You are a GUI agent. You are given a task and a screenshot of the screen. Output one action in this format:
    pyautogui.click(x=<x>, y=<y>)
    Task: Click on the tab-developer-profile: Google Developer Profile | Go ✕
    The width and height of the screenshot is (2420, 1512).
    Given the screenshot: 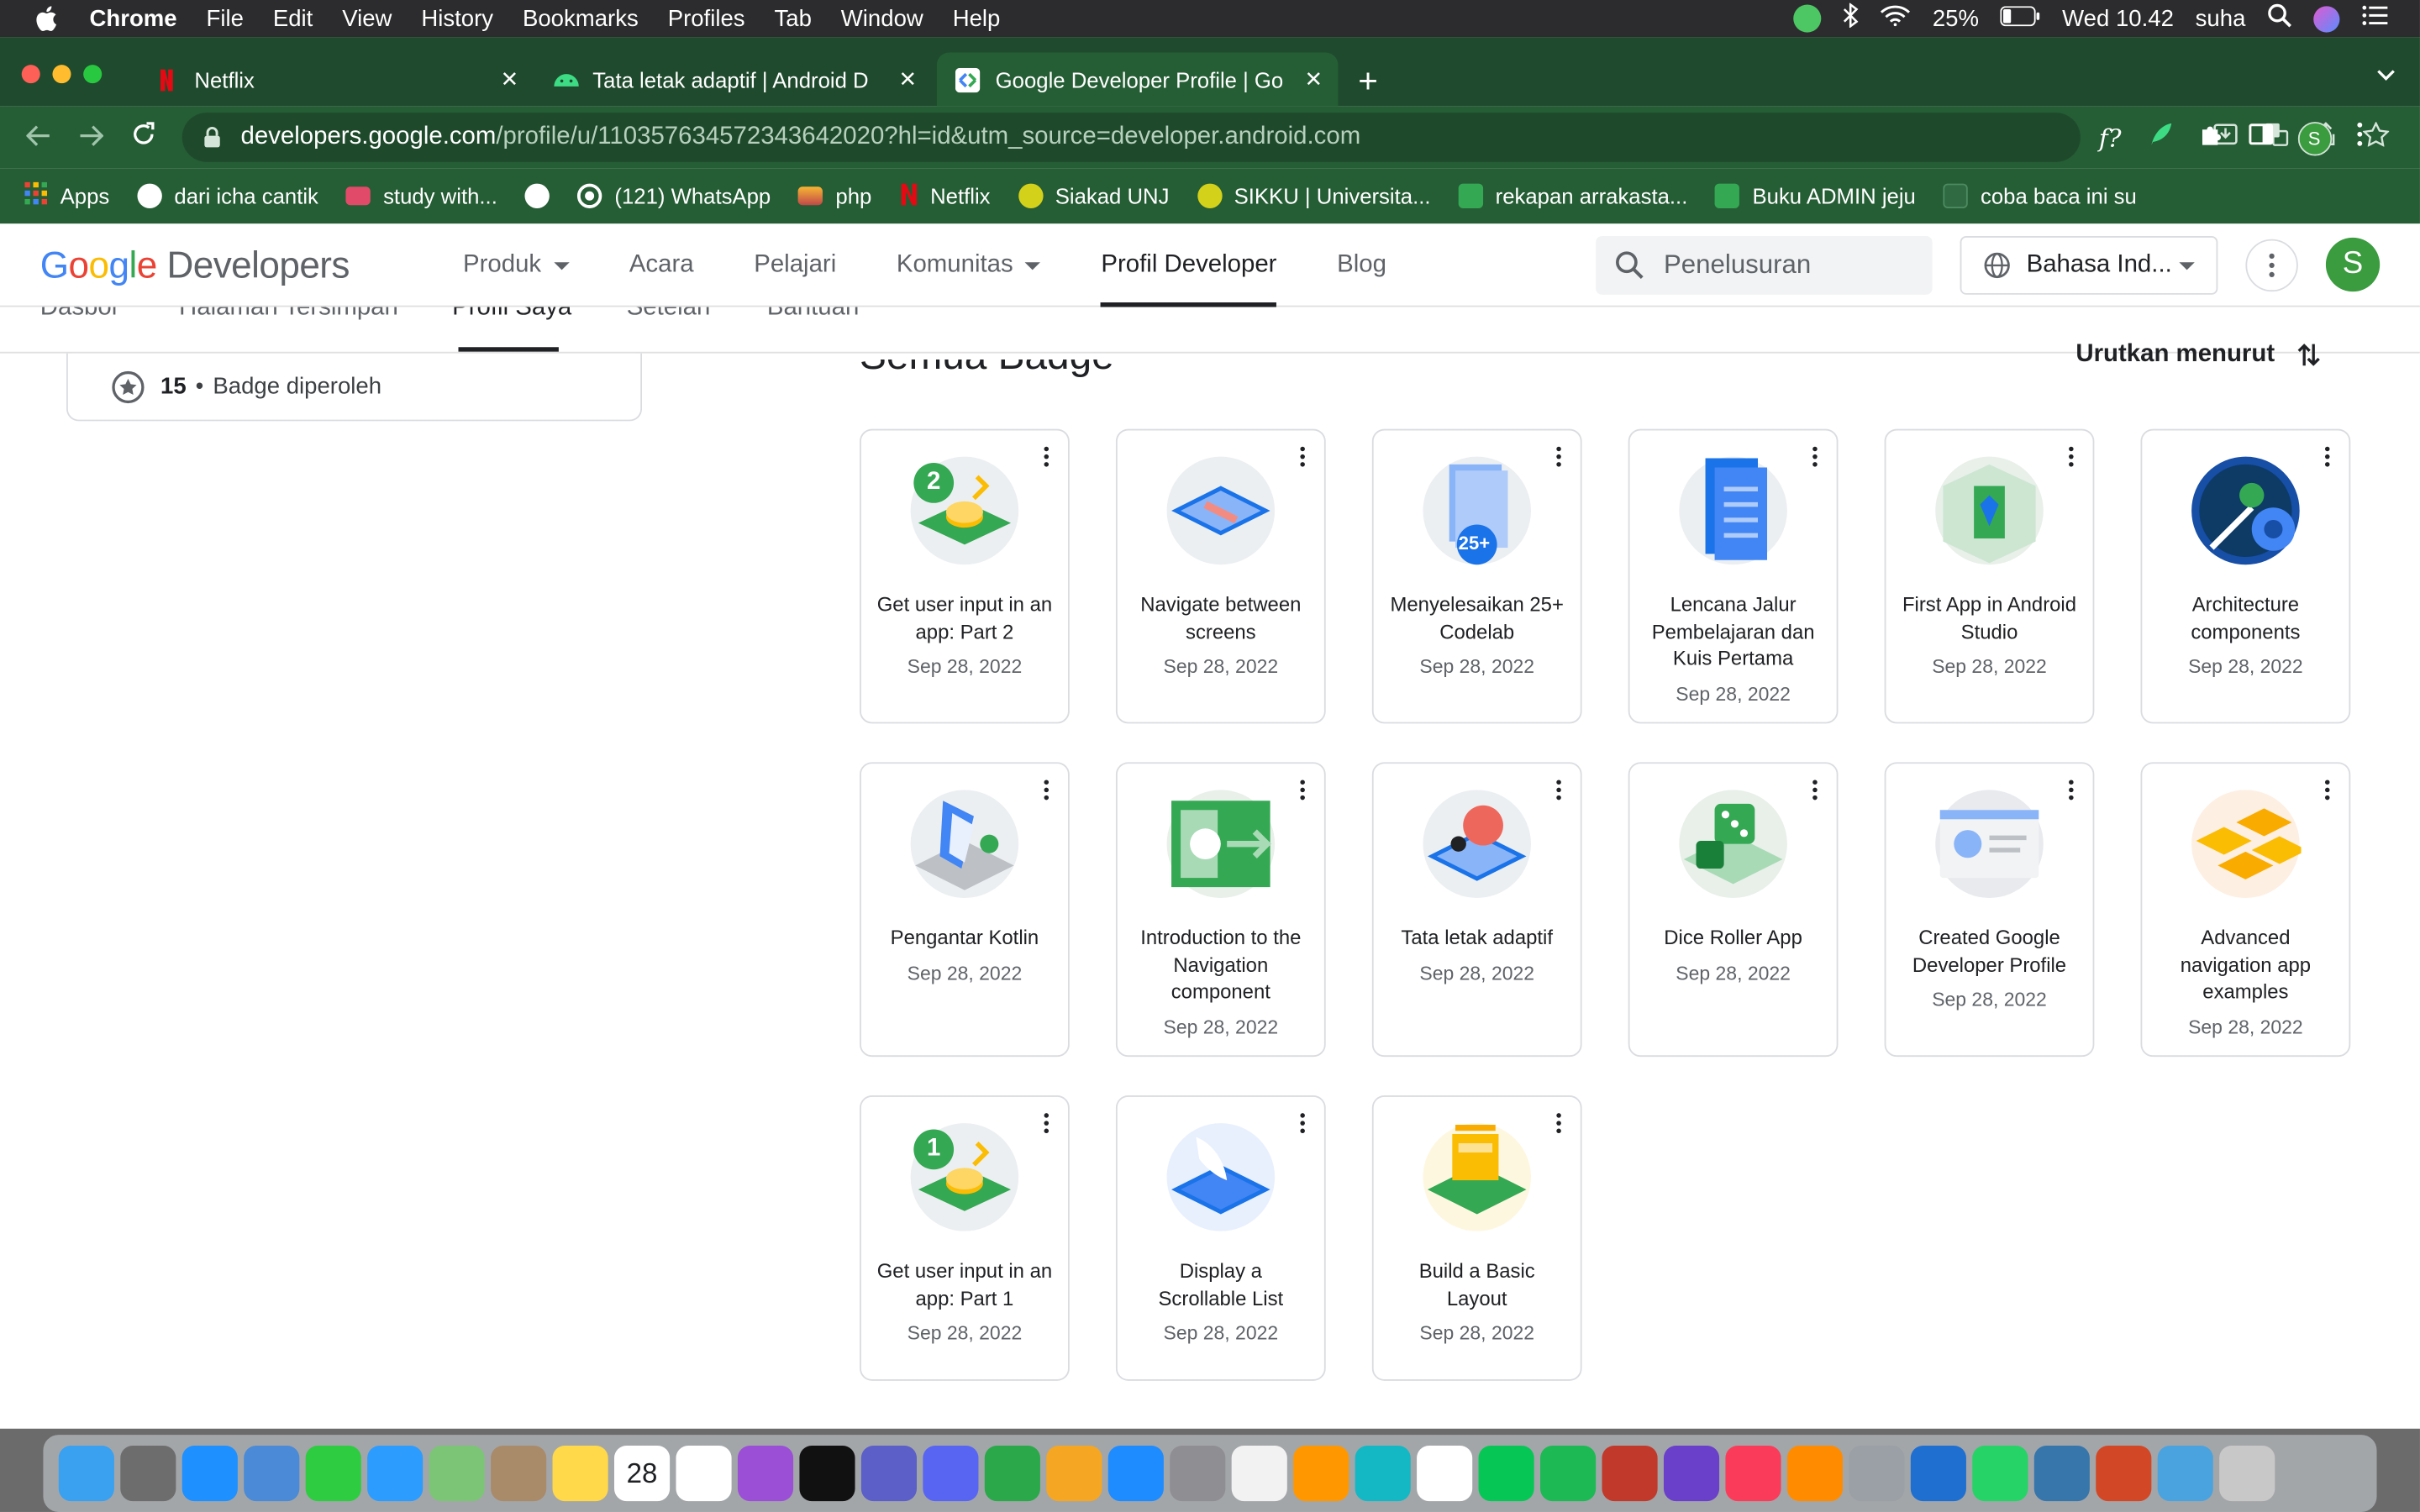 What is the action you would take?
    pyautogui.click(x=1137, y=79)
    